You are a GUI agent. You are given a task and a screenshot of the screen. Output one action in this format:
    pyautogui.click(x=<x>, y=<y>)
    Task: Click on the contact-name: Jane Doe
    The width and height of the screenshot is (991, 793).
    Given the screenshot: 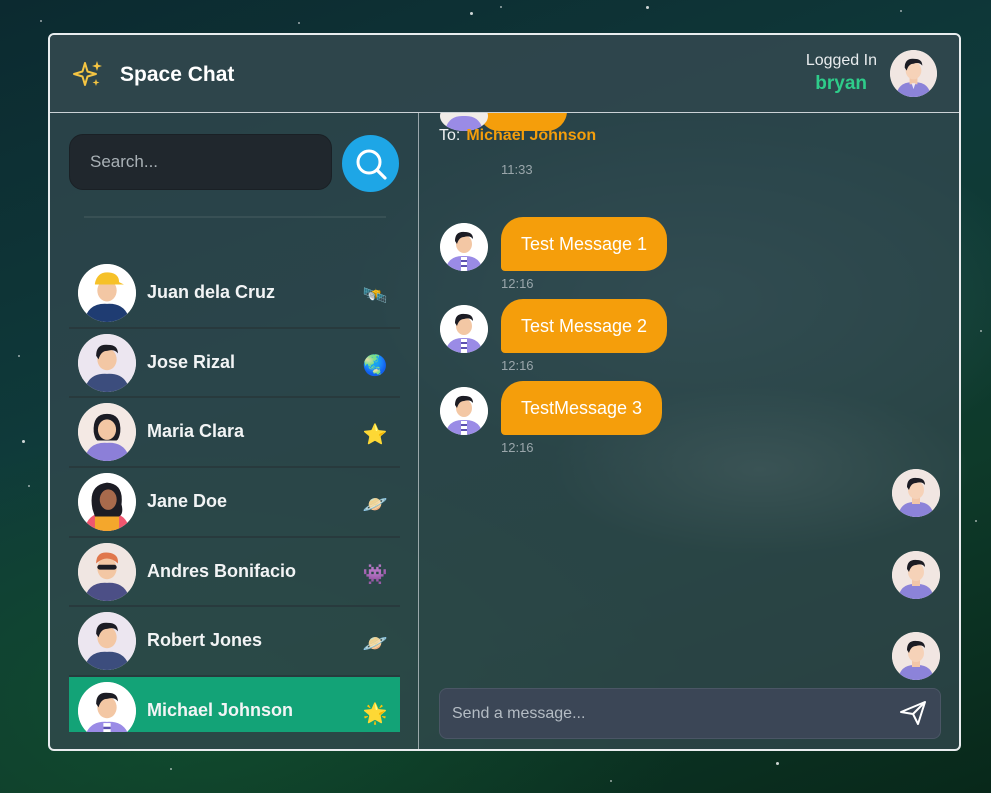 What is the action you would take?
    pyautogui.click(x=187, y=501)
    